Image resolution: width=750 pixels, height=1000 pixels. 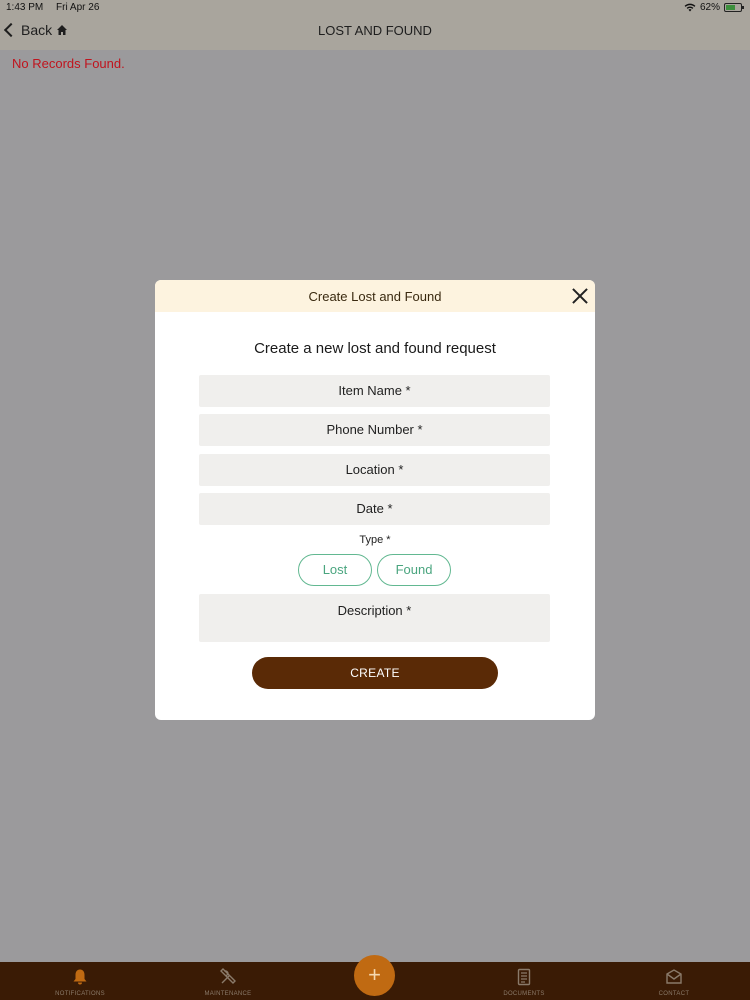 What do you see at coordinates (228, 976) in the screenshot?
I see `tools-icon` at bounding box center [228, 976].